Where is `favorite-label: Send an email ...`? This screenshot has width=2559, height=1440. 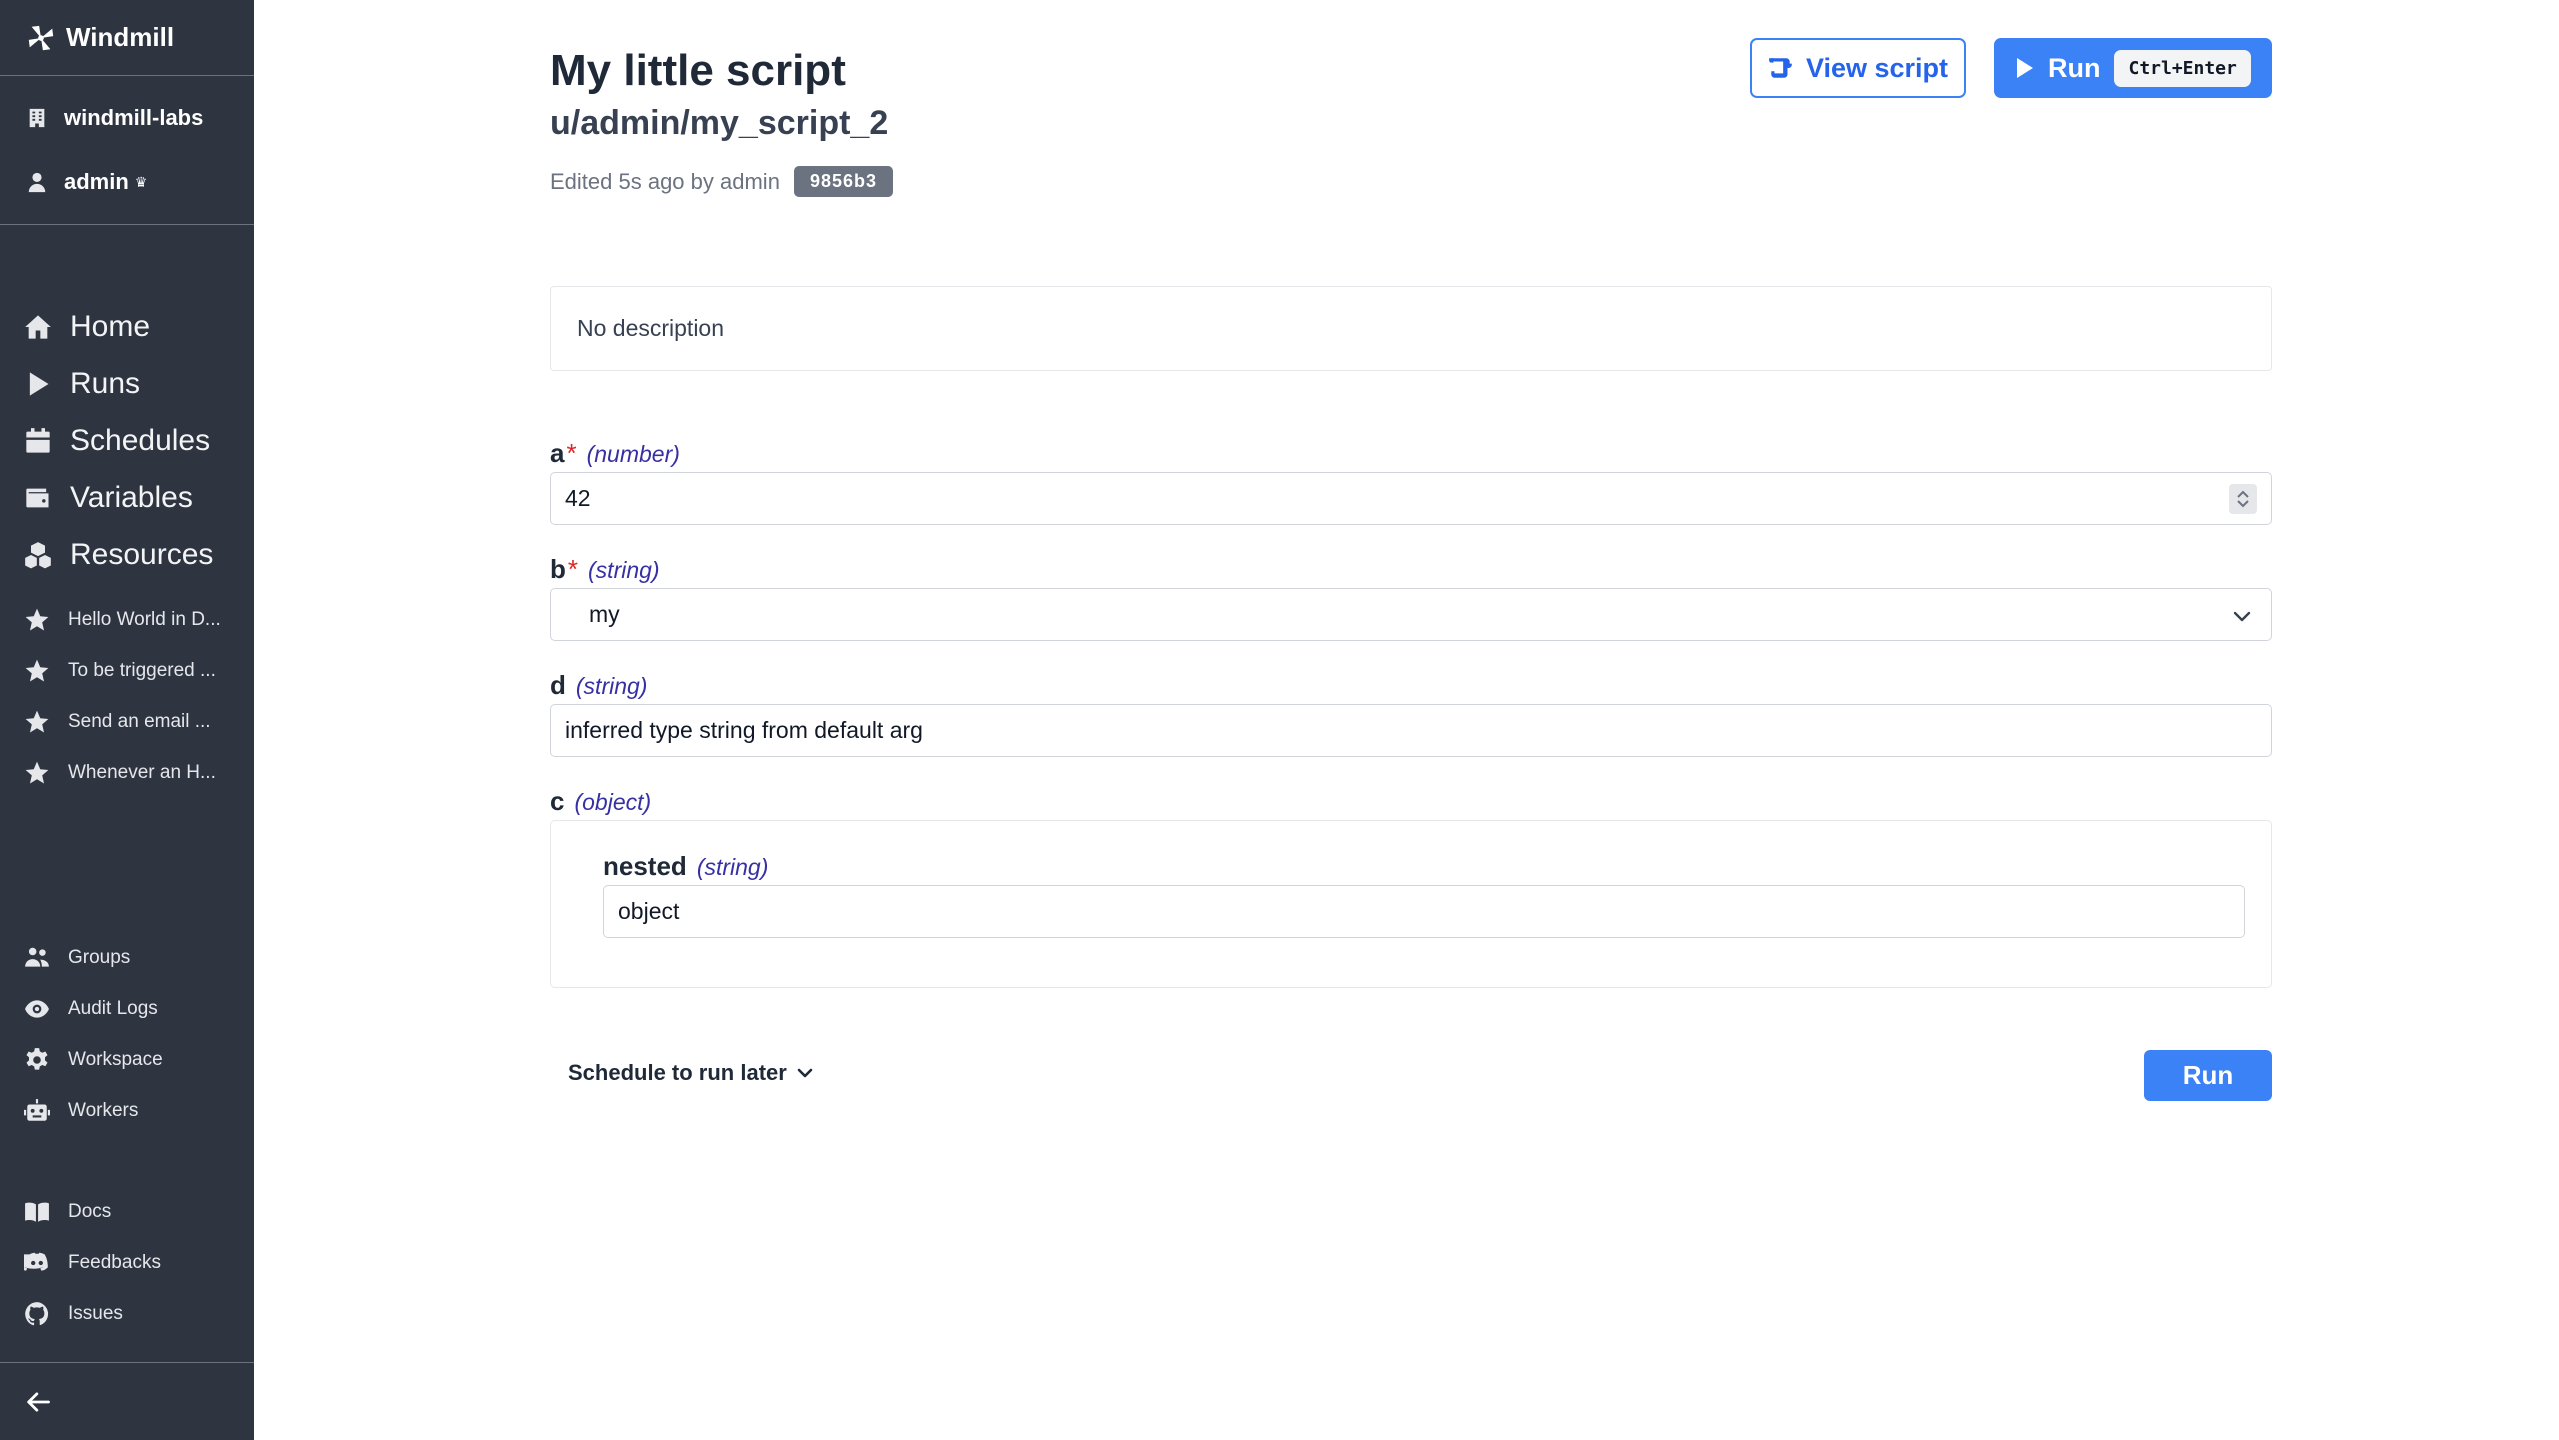 favorite-label: Send an email ... is located at coordinates (139, 721).